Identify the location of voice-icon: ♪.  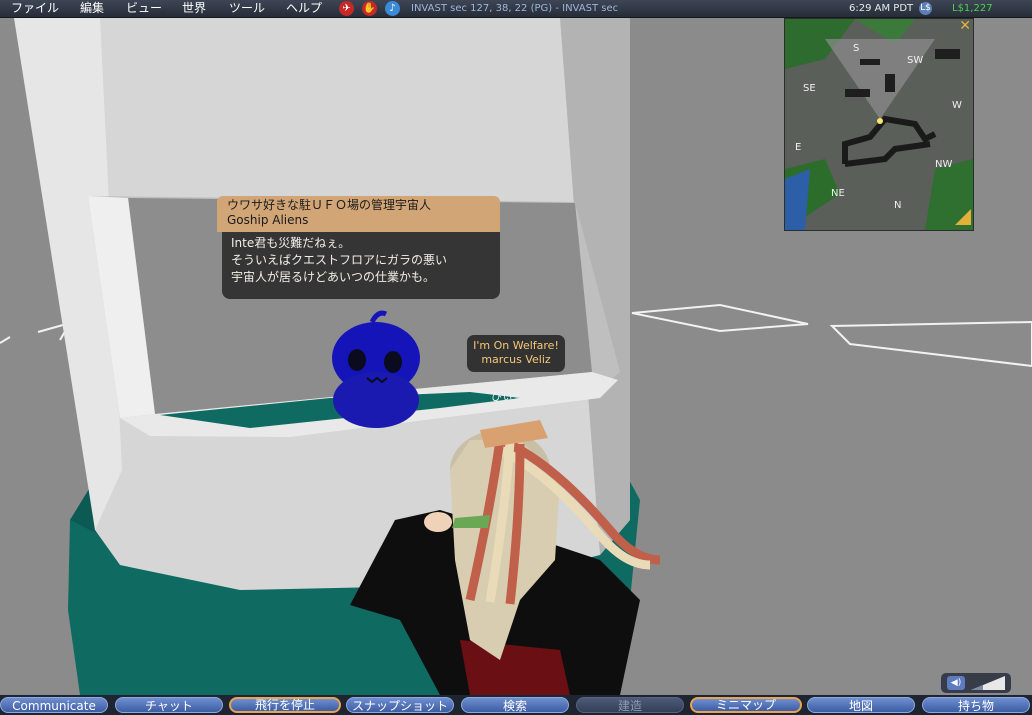
(392, 8).